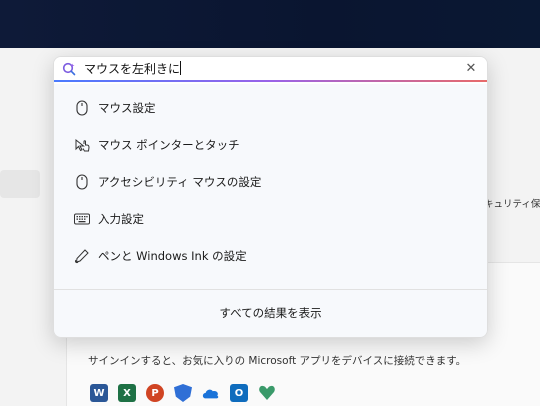  What do you see at coordinates (270, 255) in the screenshot?
I see `result-pen-windows-ink: ペンと Windows Ink の設定` at bounding box center [270, 255].